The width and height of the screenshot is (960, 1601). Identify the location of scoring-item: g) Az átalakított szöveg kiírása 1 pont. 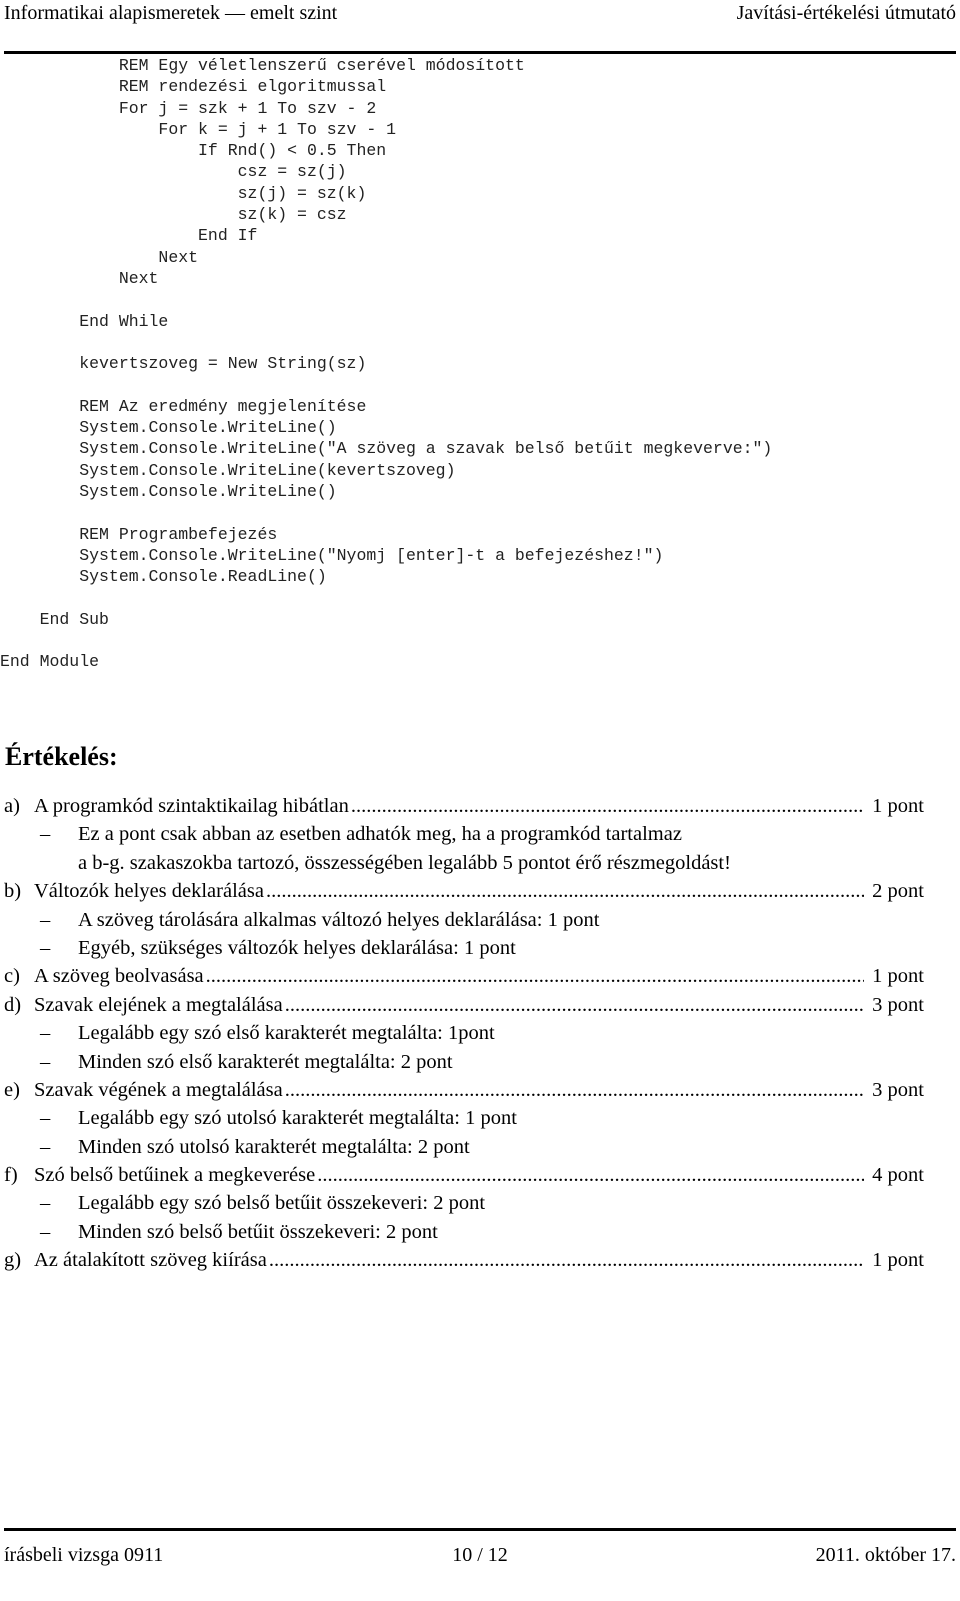
(464, 1260).